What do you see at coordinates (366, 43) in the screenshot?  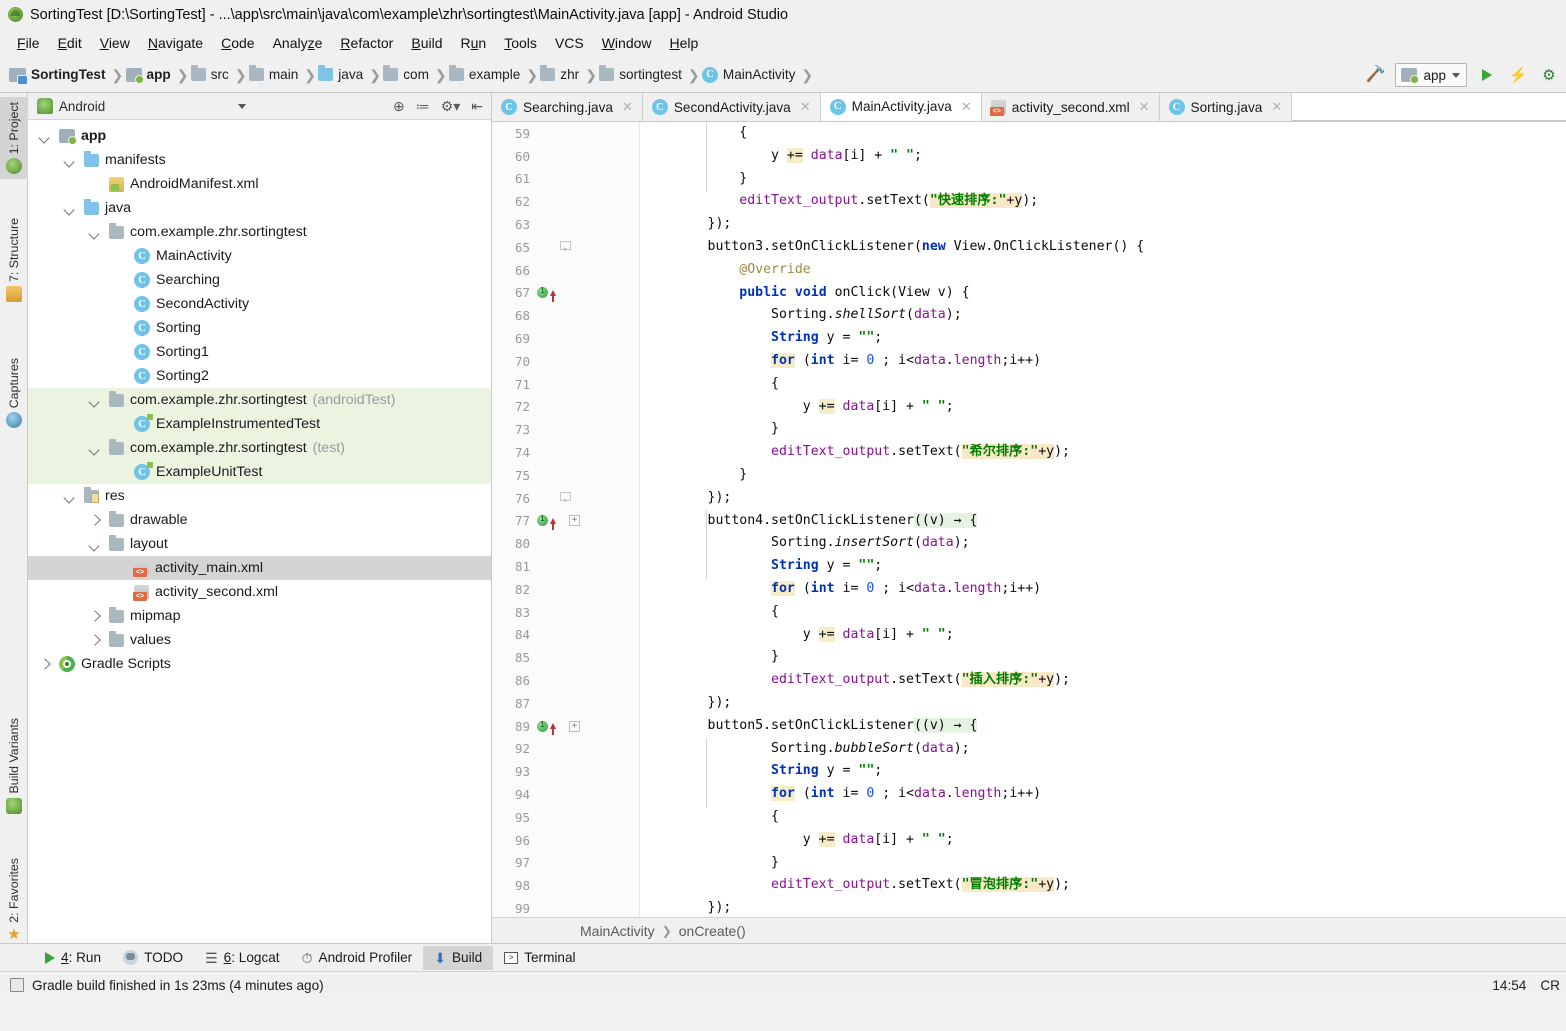 I see `menu-refactor: Refactor` at bounding box center [366, 43].